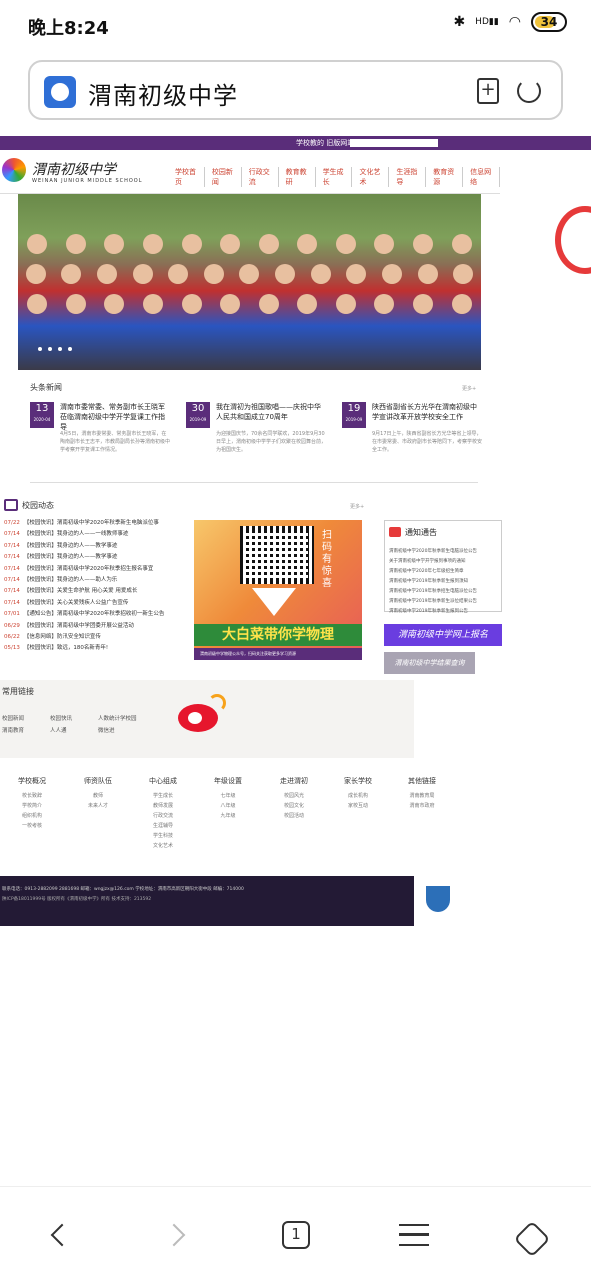 The width and height of the screenshot is (591, 1280). What do you see at coordinates (115, 417) in the screenshot?
I see `headline-title: 渭南市委常委、常务副市长王晓军莅临渭南初级中学开学复课工作指导` at bounding box center [115, 417].